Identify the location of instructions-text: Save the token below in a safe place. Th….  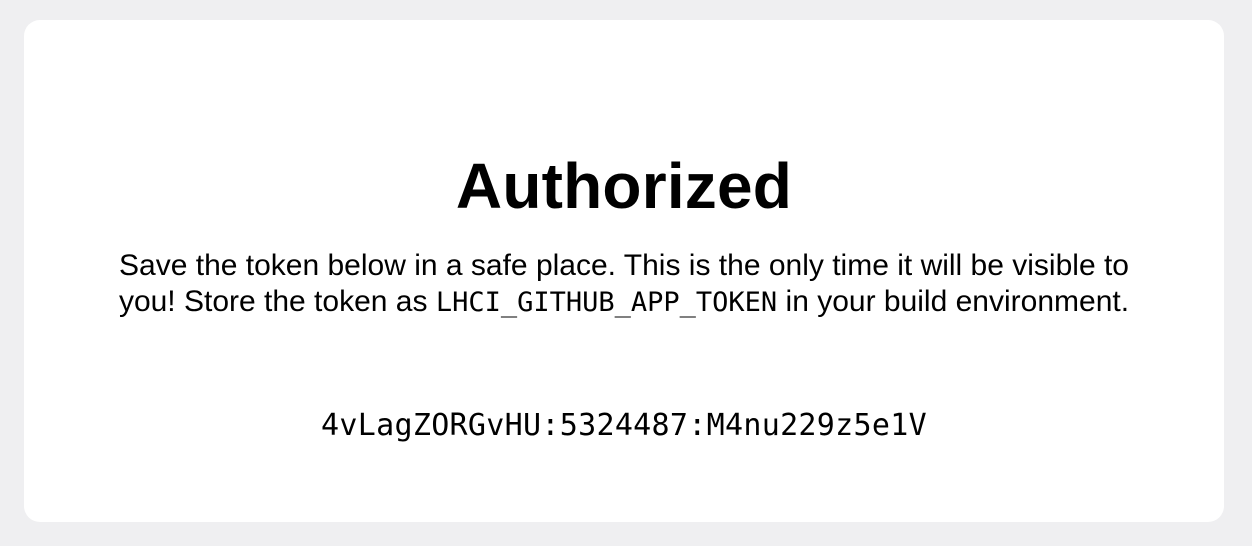
(624, 284).